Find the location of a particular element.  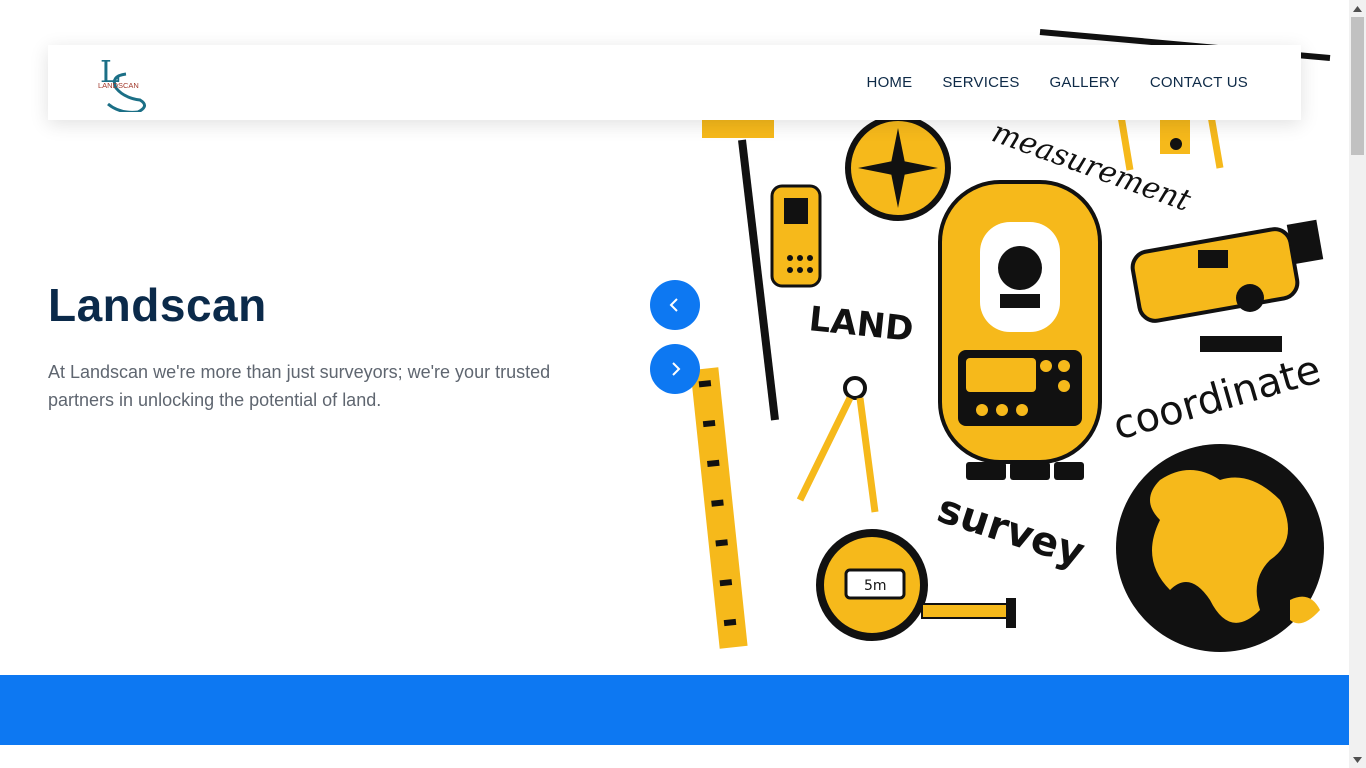

tape-measure-icon: 5m is located at coordinates (916, 585).